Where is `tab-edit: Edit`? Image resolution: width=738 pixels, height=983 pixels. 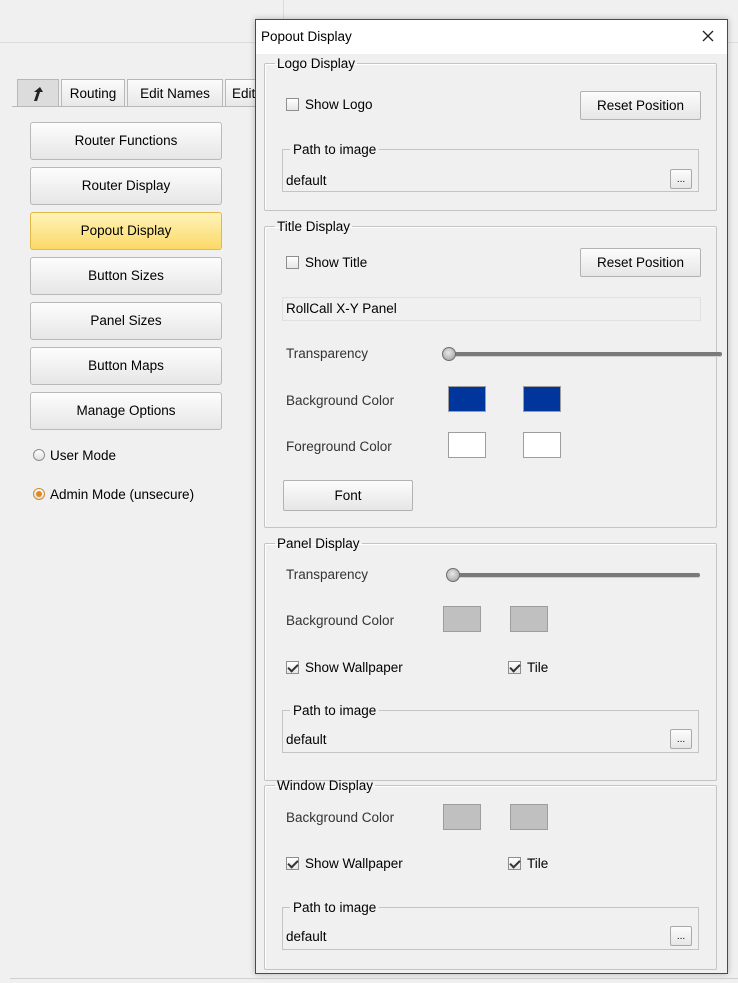 tab-edit: Edit is located at coordinates (241, 92).